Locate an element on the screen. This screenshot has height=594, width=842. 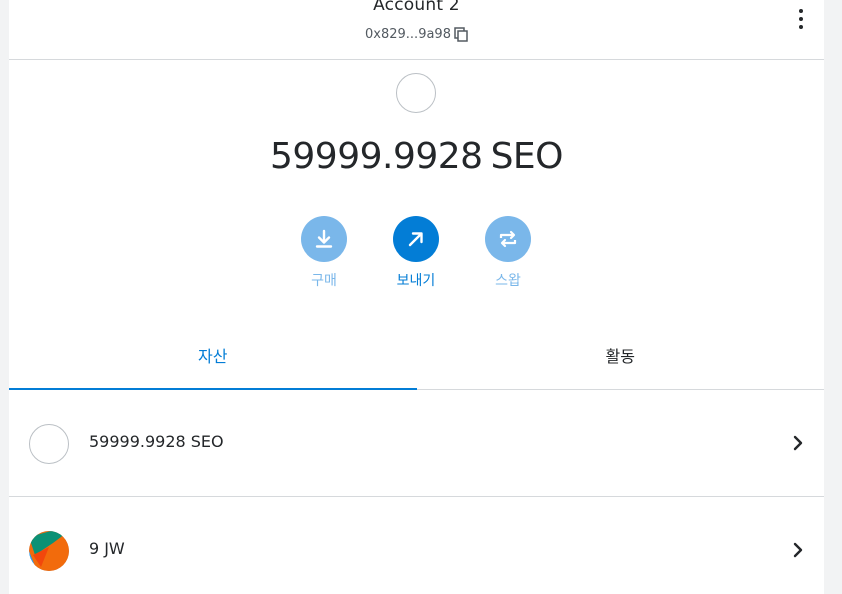
token-avatar is located at coordinates (416, 93).